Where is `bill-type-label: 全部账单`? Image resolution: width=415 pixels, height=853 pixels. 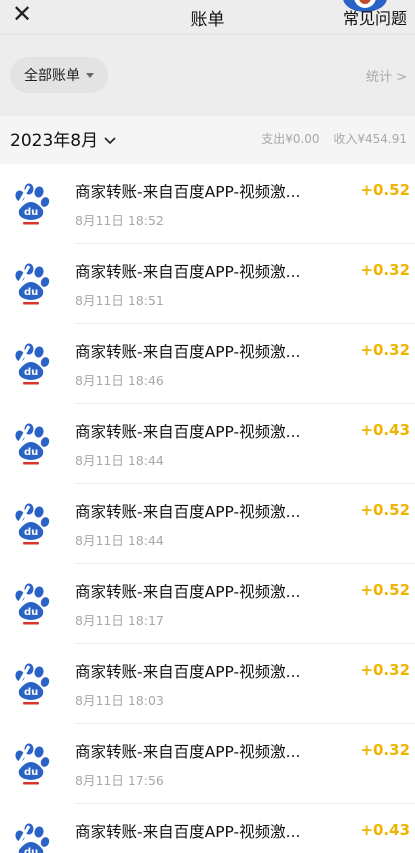
bill-type-label: 全部账单 is located at coordinates (52, 76).